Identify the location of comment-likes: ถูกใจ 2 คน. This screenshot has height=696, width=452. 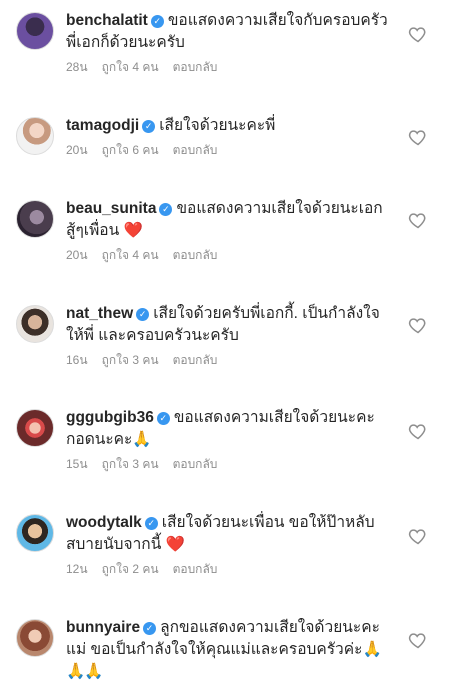
(130, 569).